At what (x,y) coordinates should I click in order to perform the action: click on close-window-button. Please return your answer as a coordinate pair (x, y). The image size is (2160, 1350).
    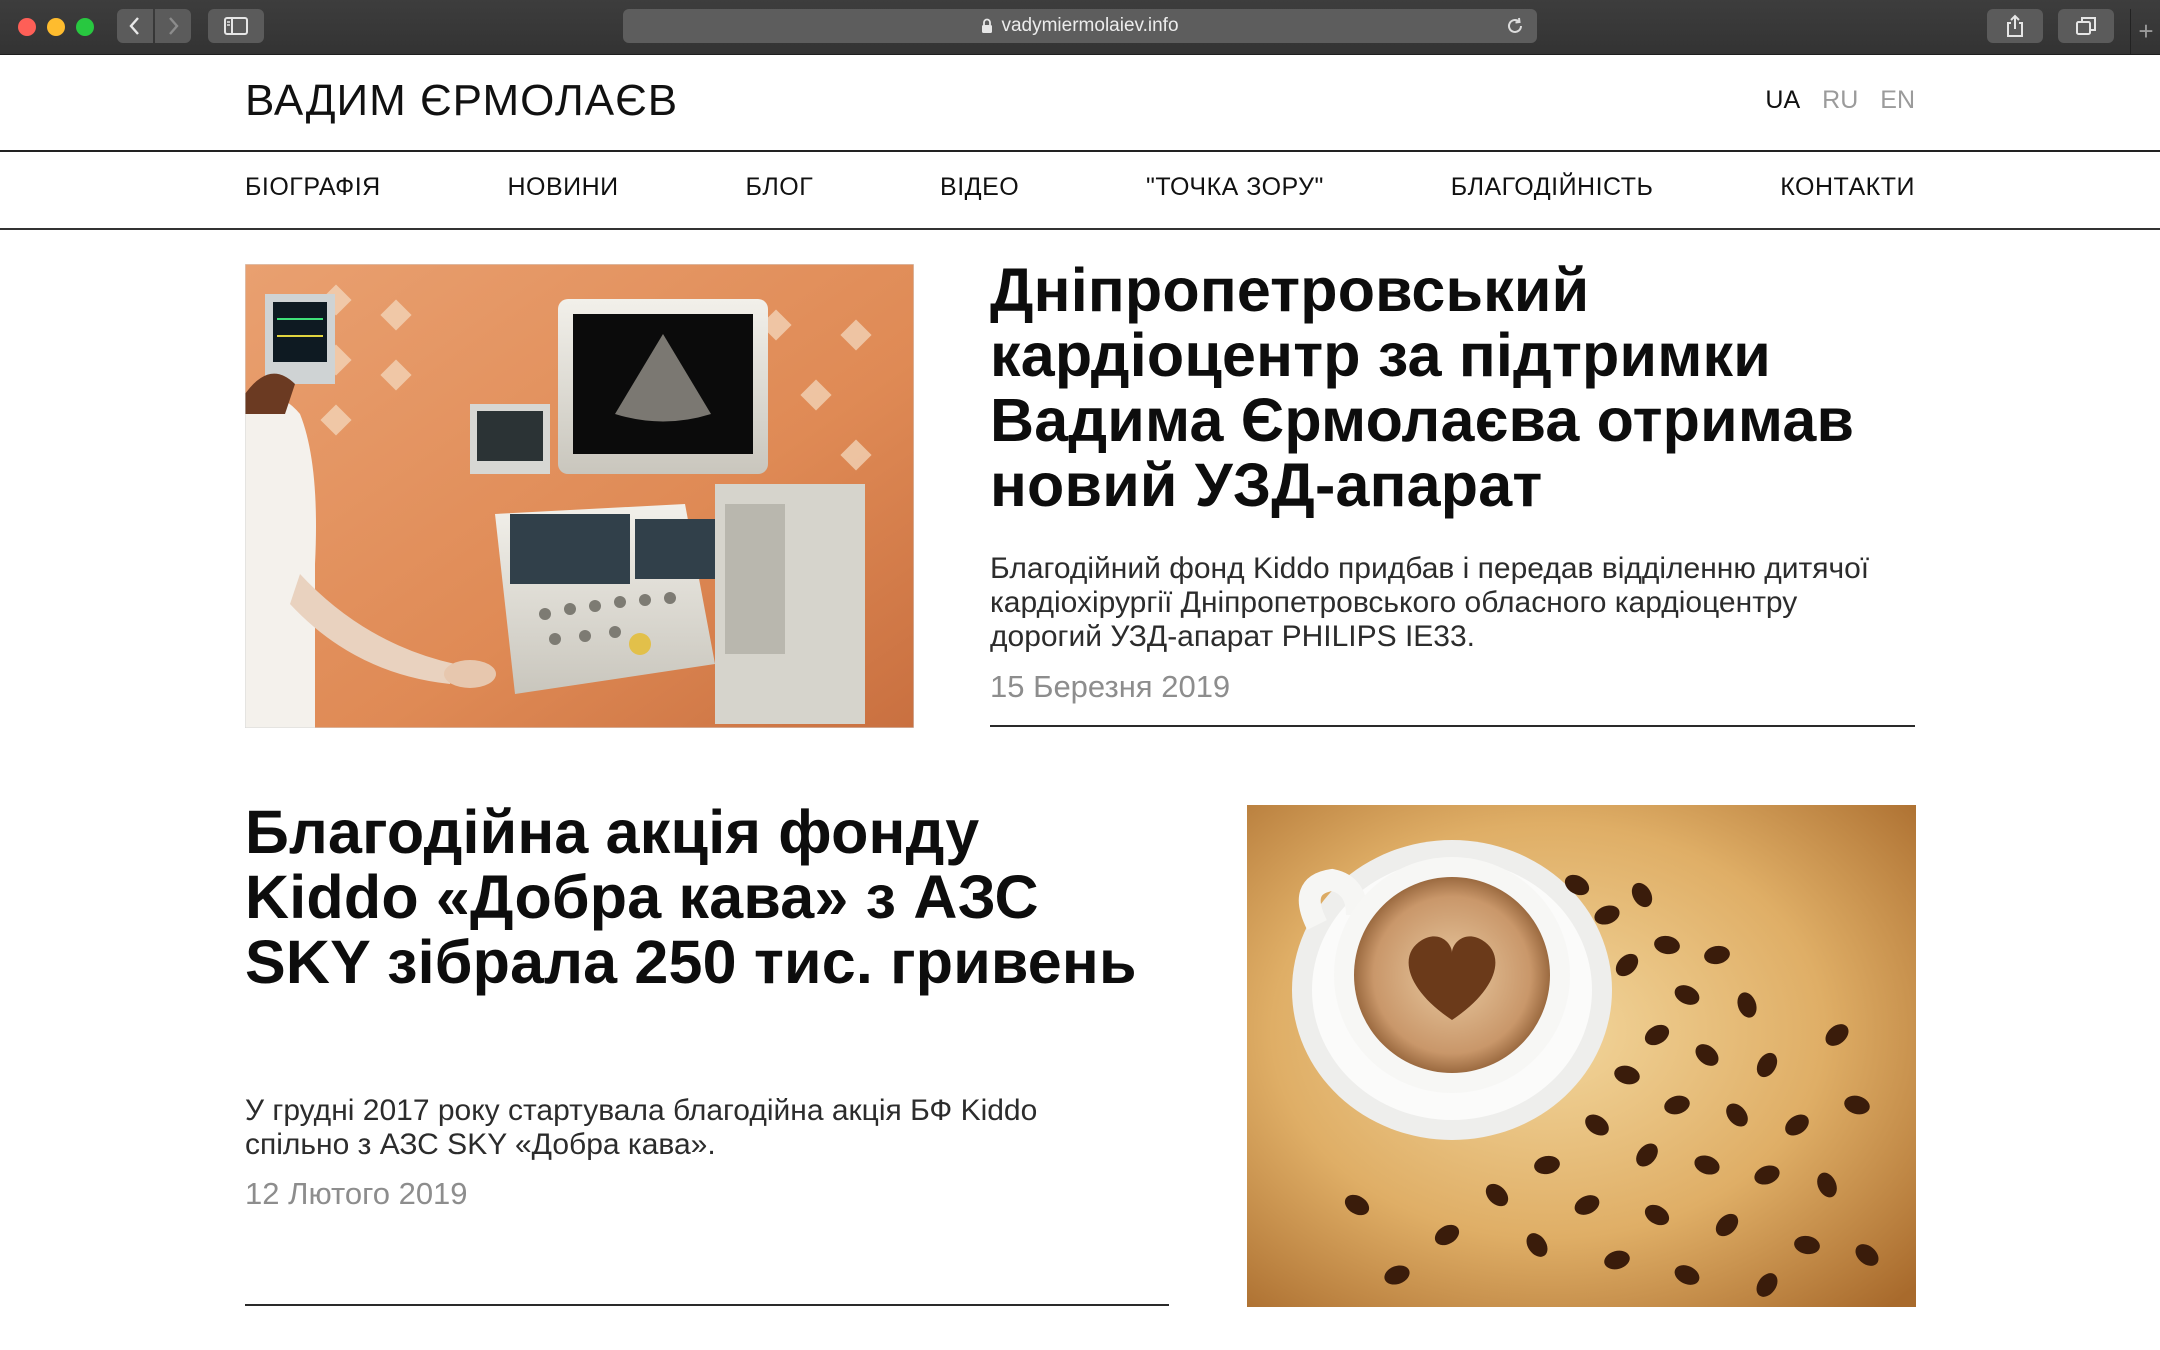
    Looking at the image, I should click on (27, 27).